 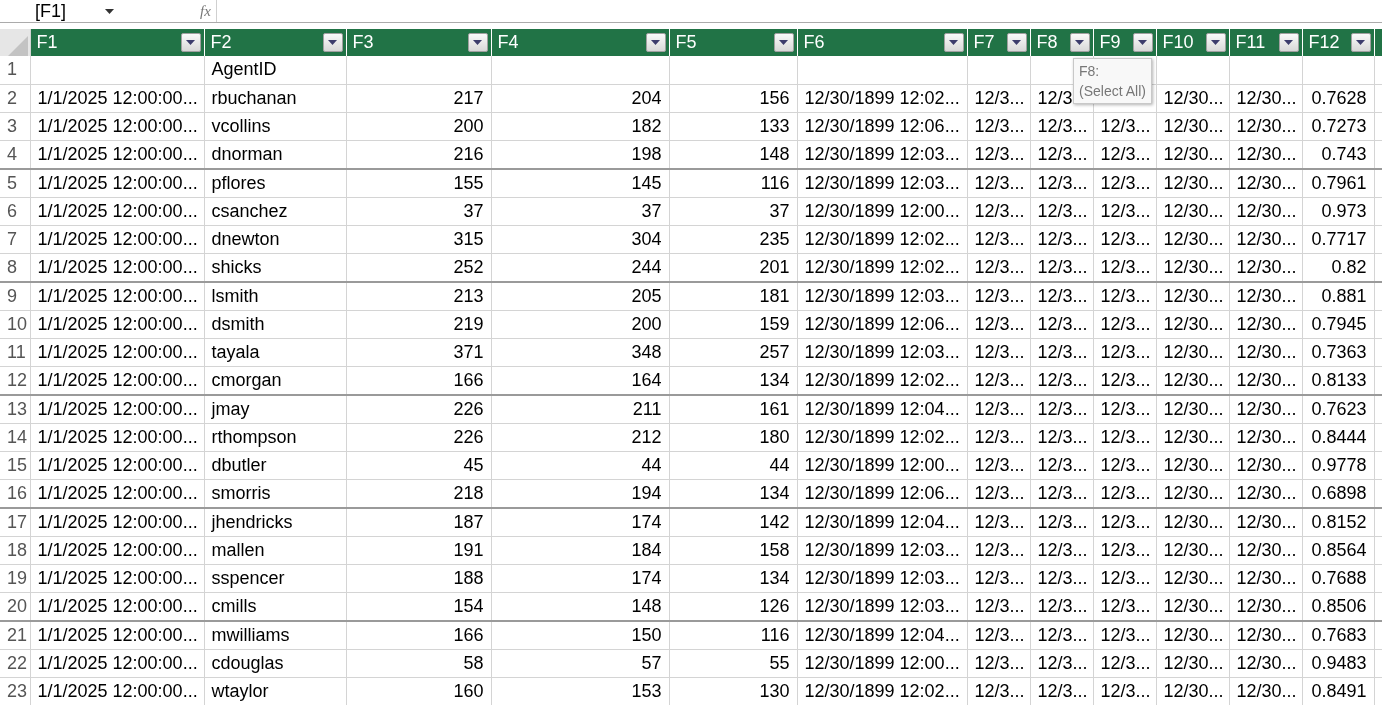 I want to click on column-header: F10, so click(x=1192, y=42).